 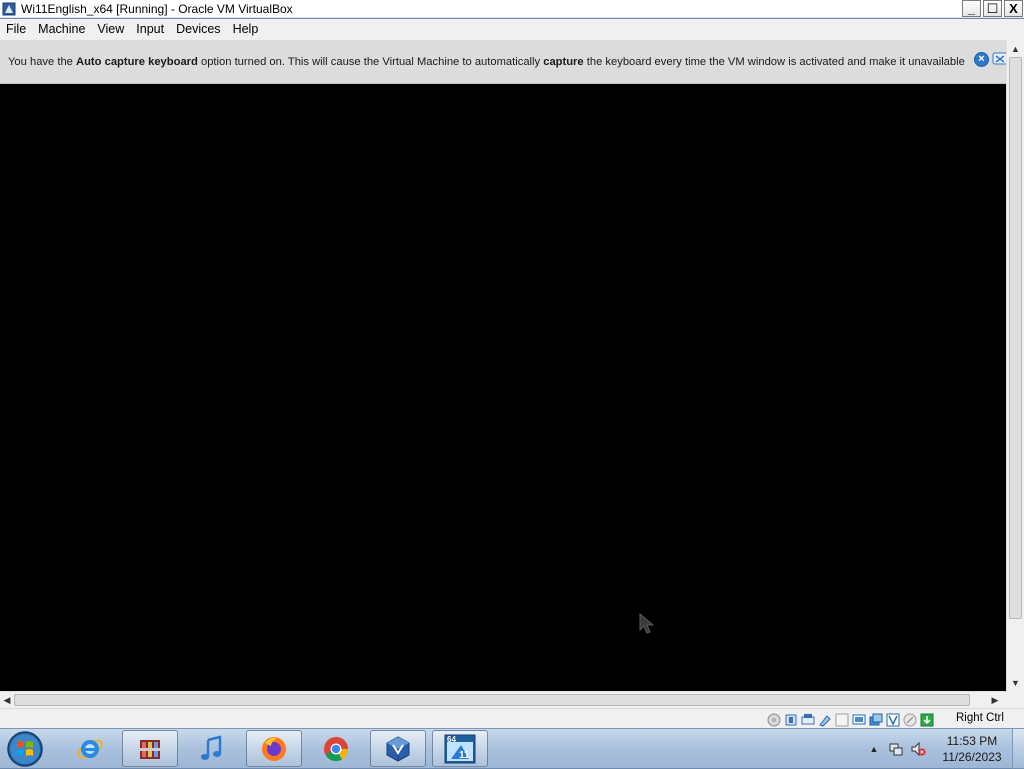 I want to click on volume-muted-icon, so click(x=918, y=749).